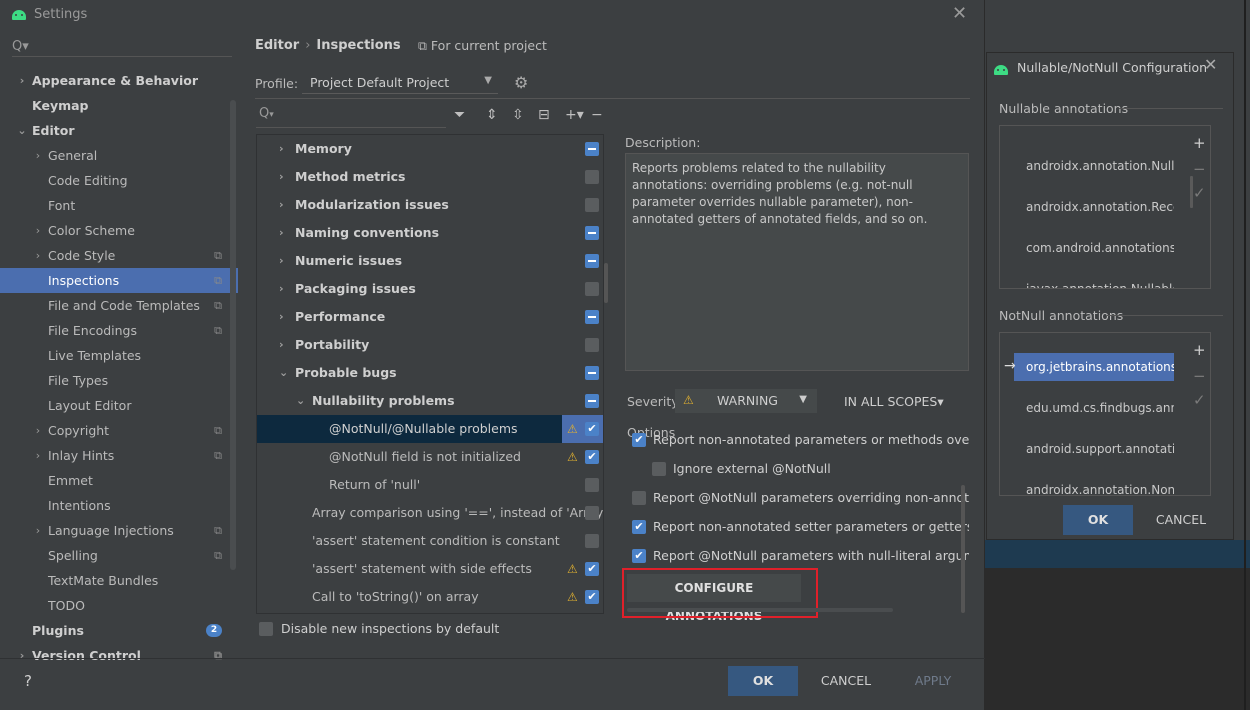 The width and height of the screenshot is (1250, 710). I want to click on annotation-item: org.jetbrains.annotations.NotN, so click(1094, 367).